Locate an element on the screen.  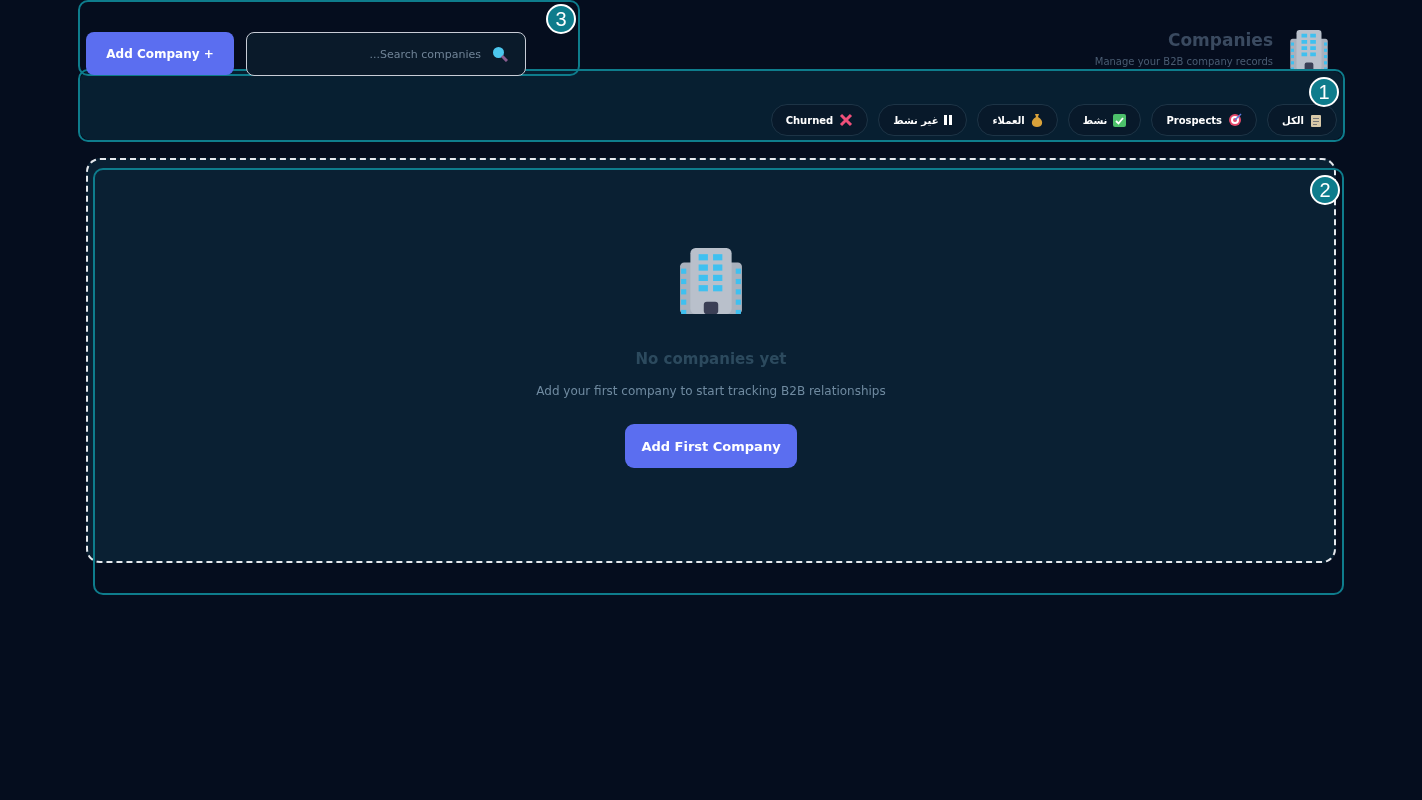
clipboard-icon is located at coordinates (1316, 120).